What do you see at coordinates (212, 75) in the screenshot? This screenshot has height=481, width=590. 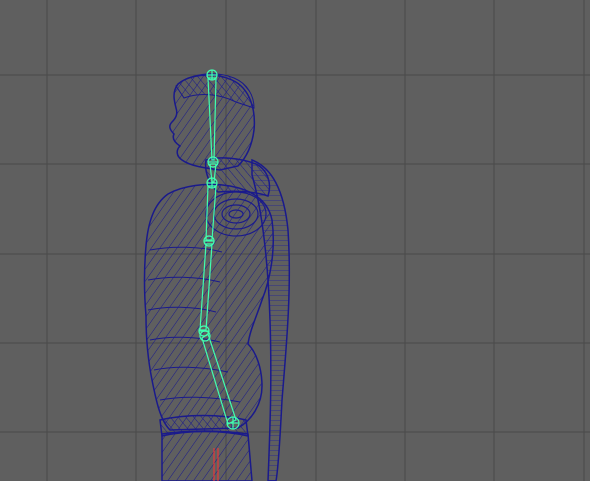 I see `joint-head` at bounding box center [212, 75].